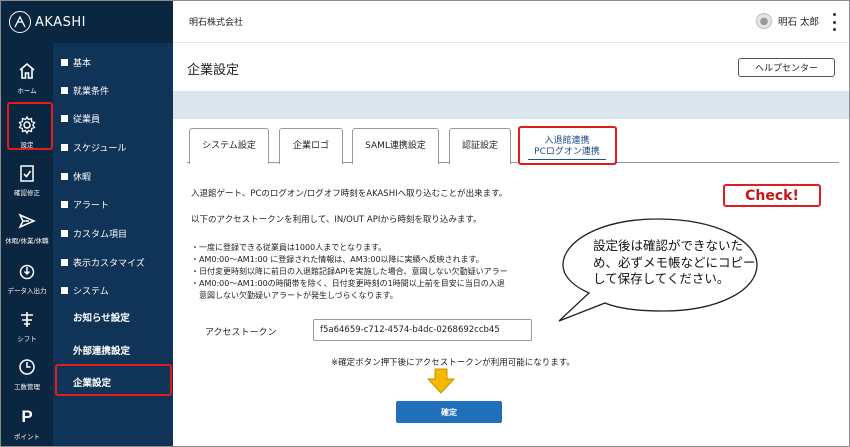 The width and height of the screenshot is (850, 447). Describe the element at coordinates (216, 23) in the screenshot. I see `company-name: 明石株式会社` at that location.